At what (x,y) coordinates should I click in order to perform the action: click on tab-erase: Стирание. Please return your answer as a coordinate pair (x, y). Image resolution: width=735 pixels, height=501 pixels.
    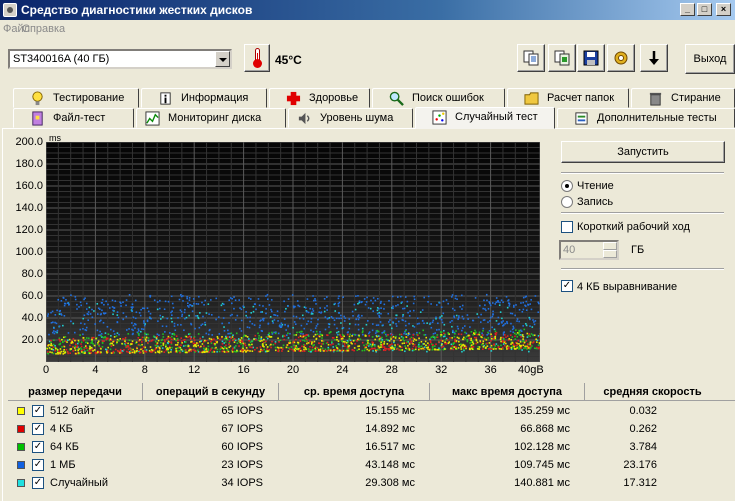
    Looking at the image, I should click on (683, 98).